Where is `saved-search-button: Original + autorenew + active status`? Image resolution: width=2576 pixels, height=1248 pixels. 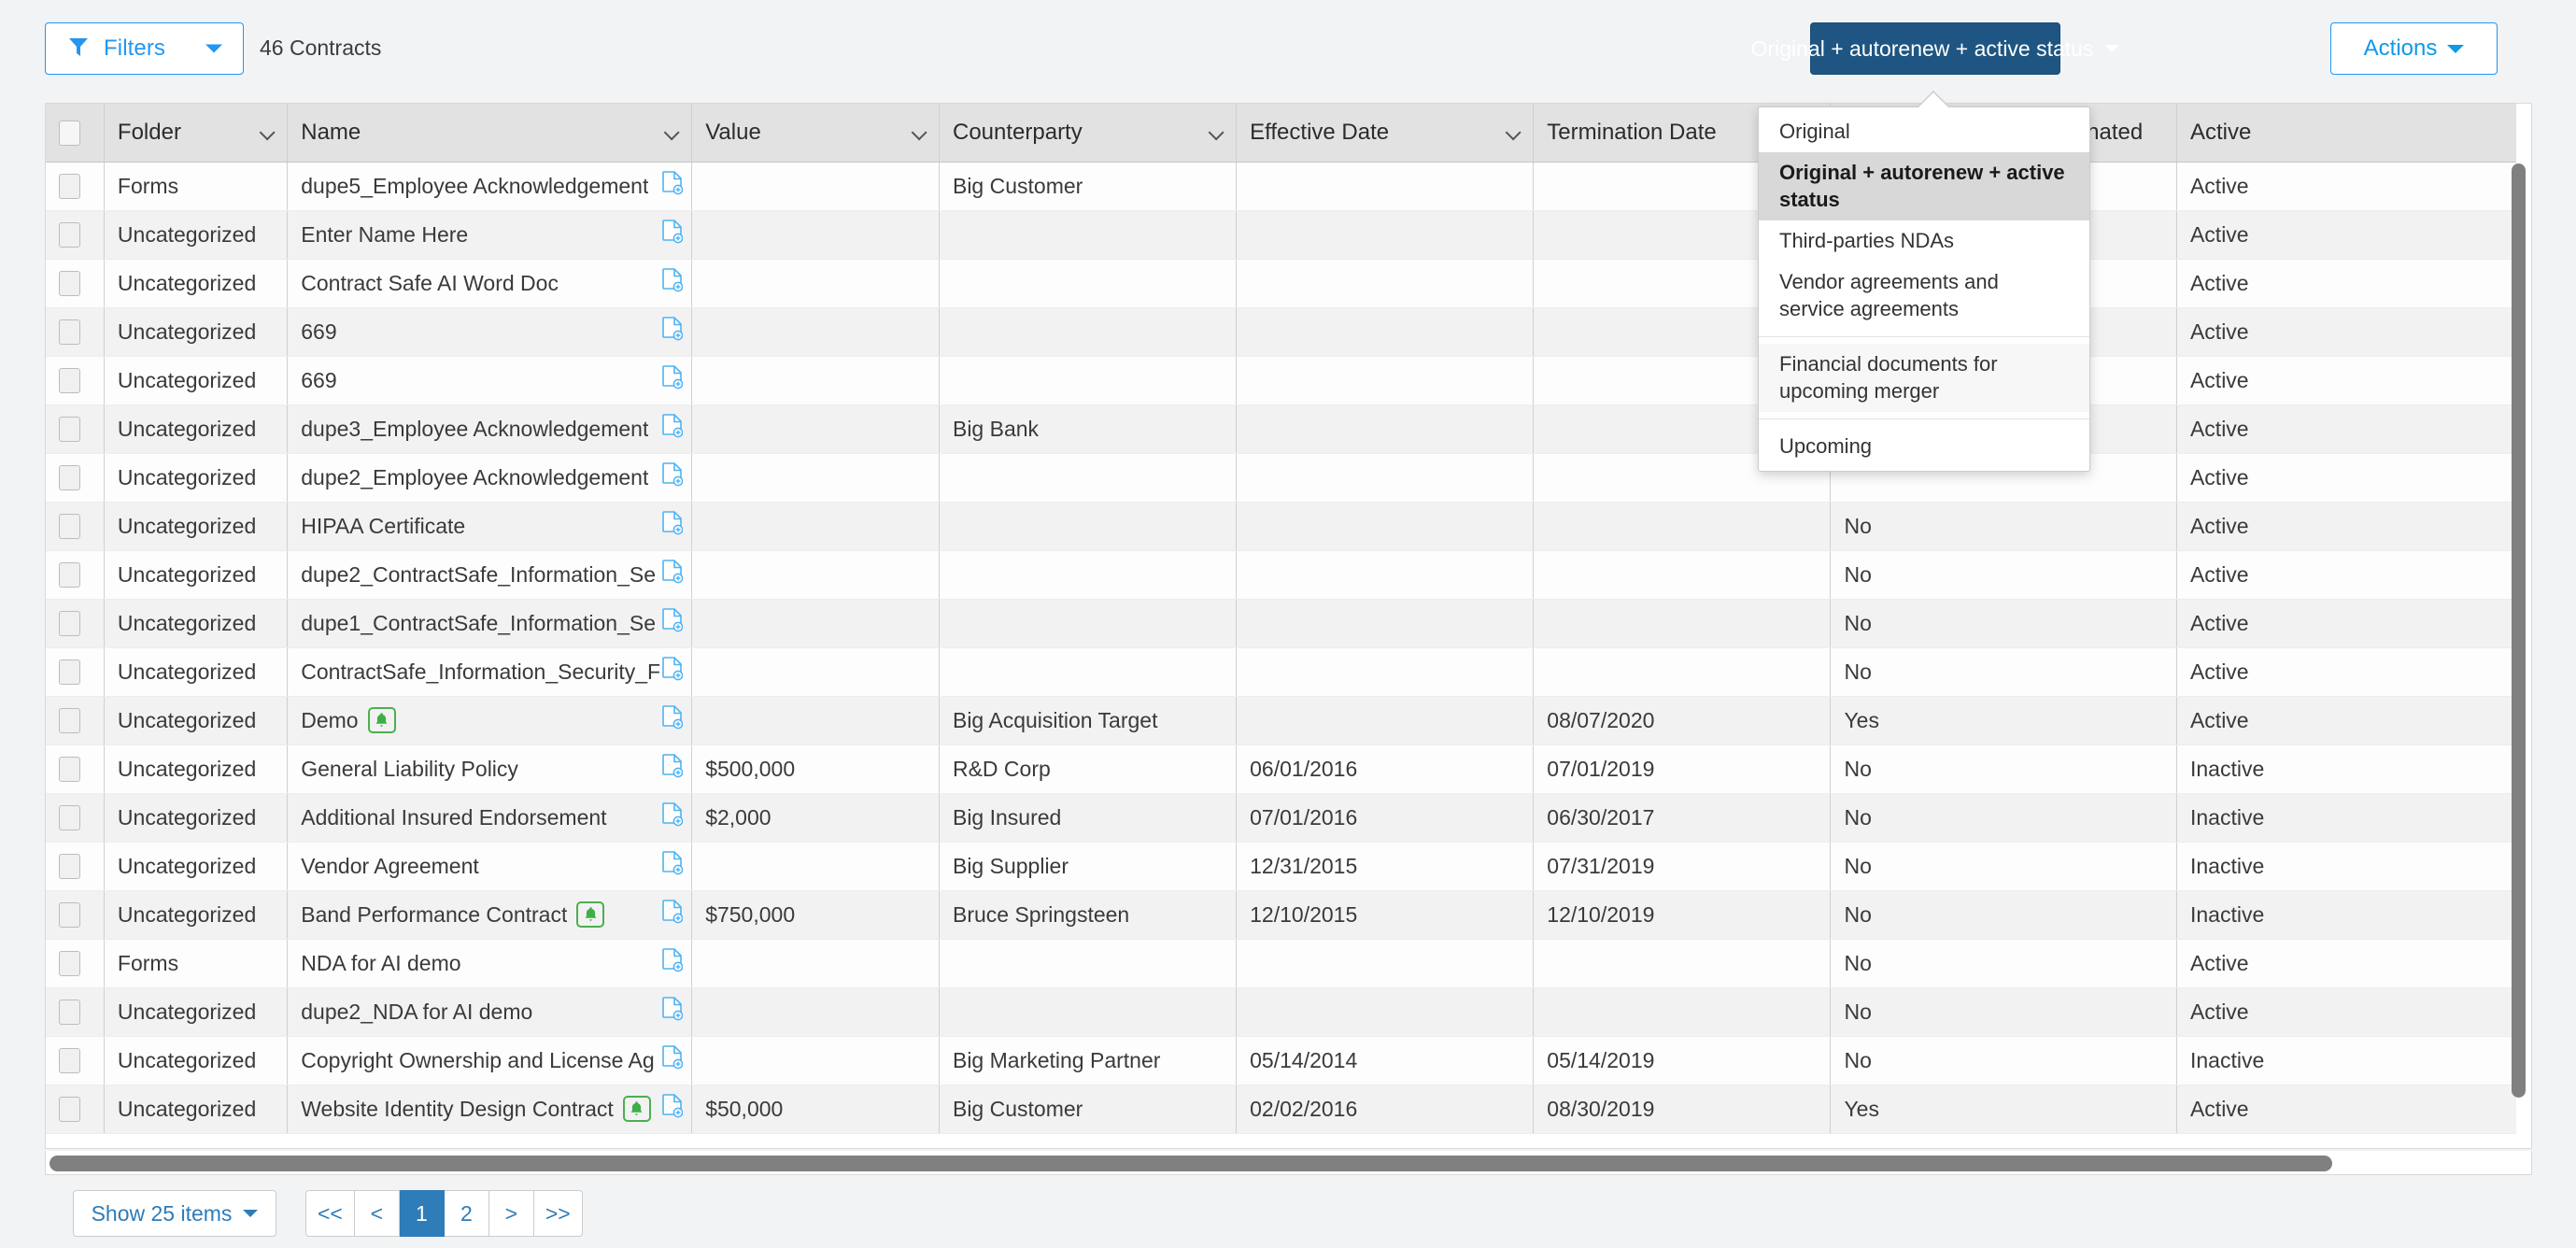 saved-search-button: Original + autorenew + active status is located at coordinates (1935, 48).